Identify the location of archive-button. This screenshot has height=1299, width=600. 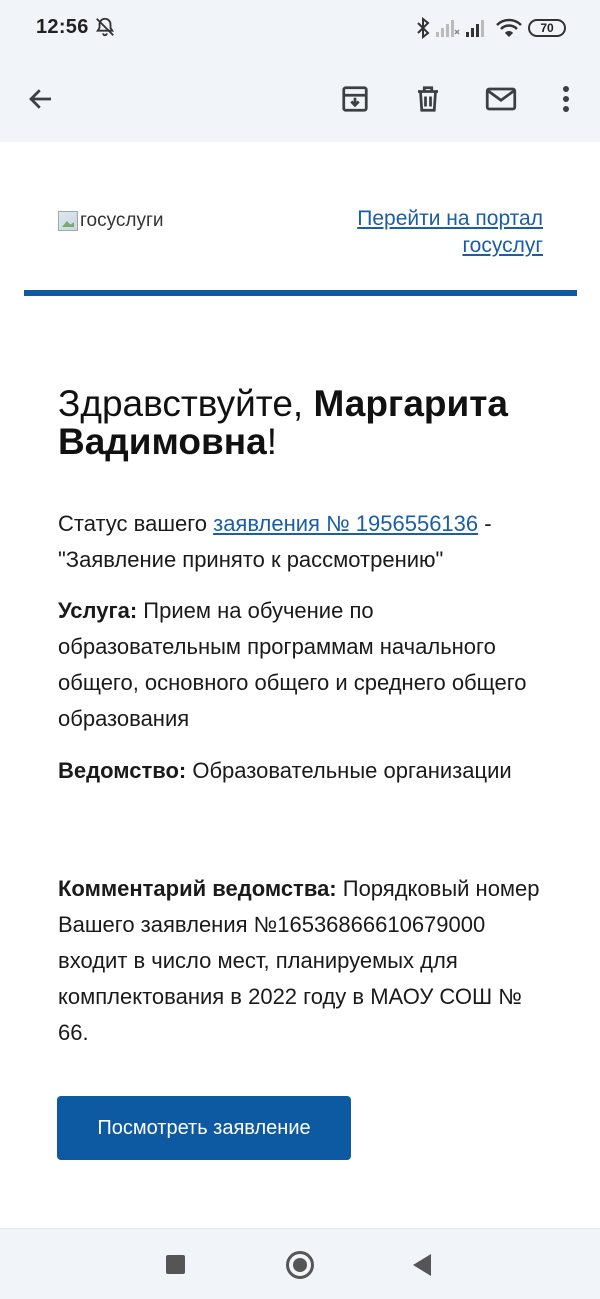
(355, 99).